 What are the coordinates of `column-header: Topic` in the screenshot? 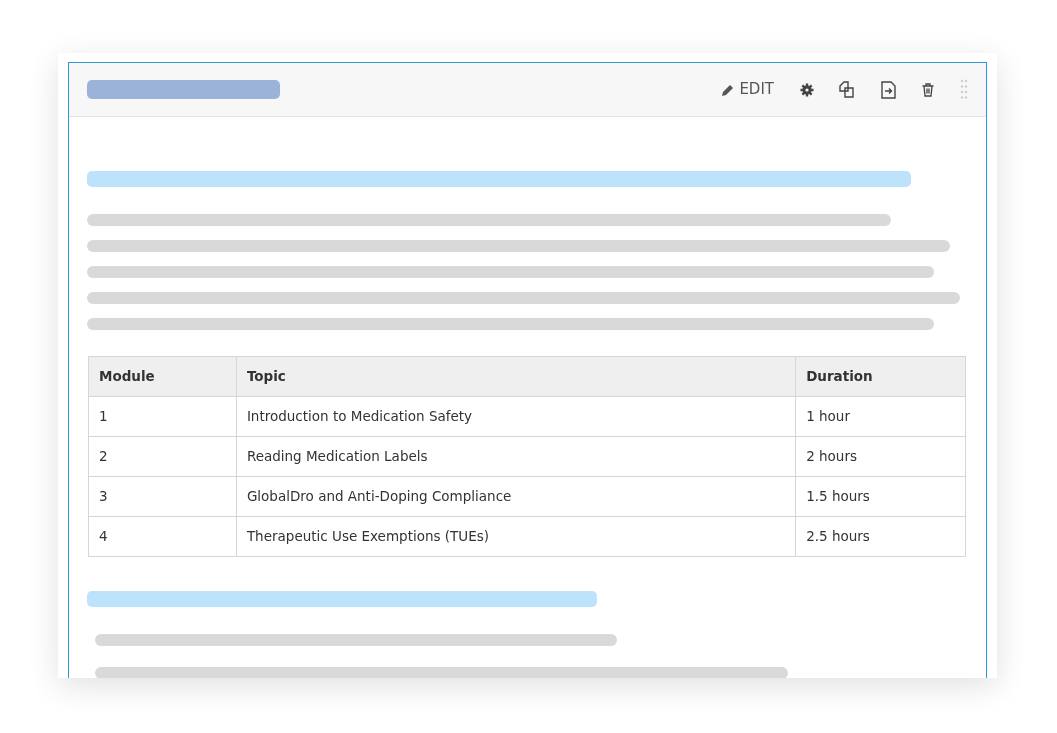 It's located at (516, 376).